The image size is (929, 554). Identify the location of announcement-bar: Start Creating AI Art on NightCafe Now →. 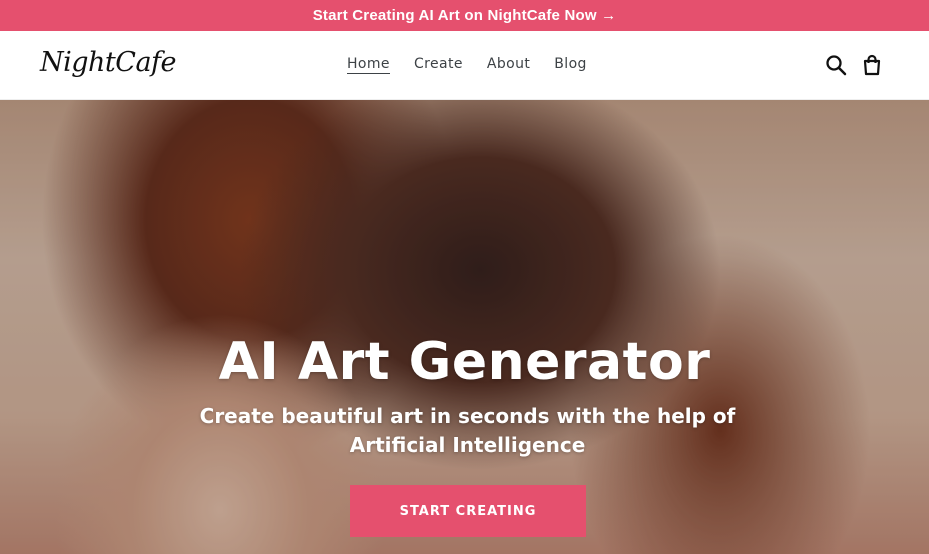
(464, 15).